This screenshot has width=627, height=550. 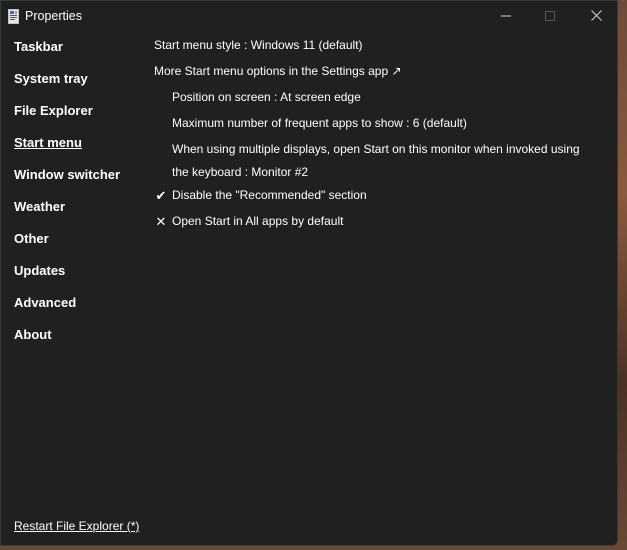 I want to click on minimize-icon, so click(x=506, y=17).